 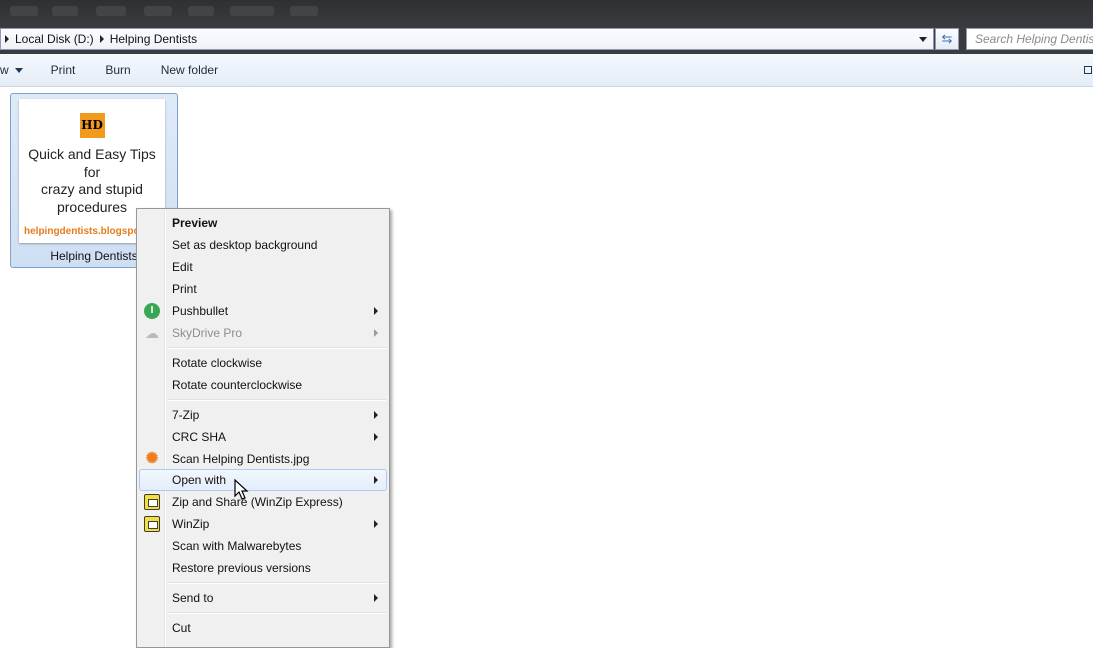 I want to click on menu-item-label: Edit, so click(x=182, y=267).